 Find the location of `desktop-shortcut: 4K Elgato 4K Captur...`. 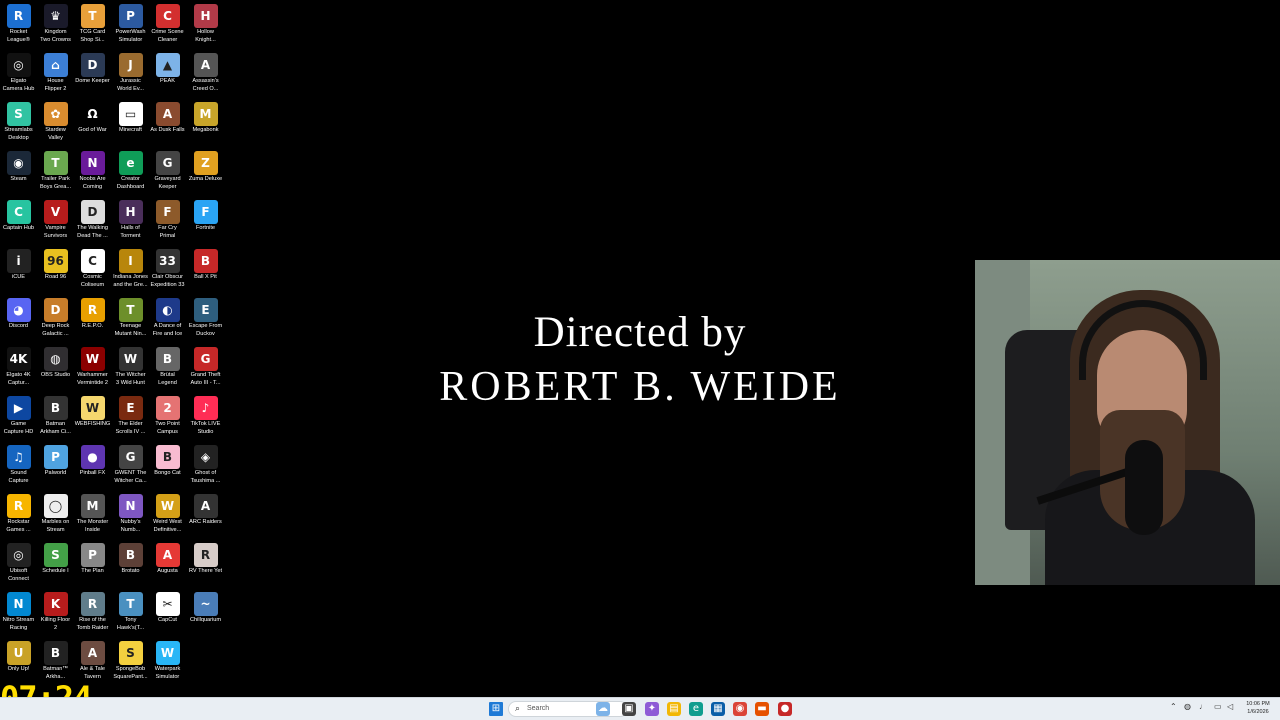

desktop-shortcut: 4K Elgato 4K Captur... is located at coordinates (18, 369).